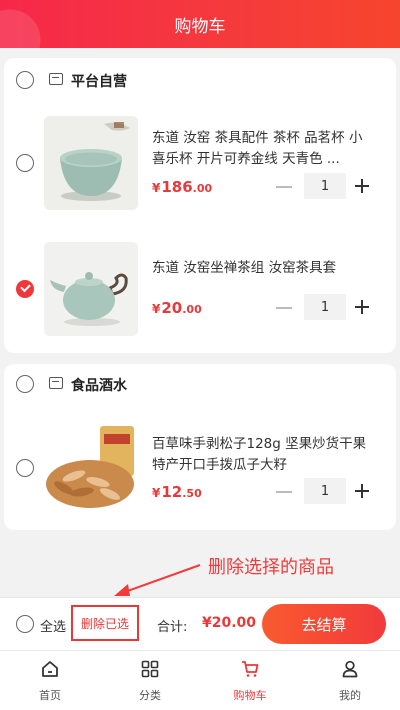 The height and width of the screenshot is (710, 400). What do you see at coordinates (150, 695) in the screenshot?
I see `tab-label: 分类` at bounding box center [150, 695].